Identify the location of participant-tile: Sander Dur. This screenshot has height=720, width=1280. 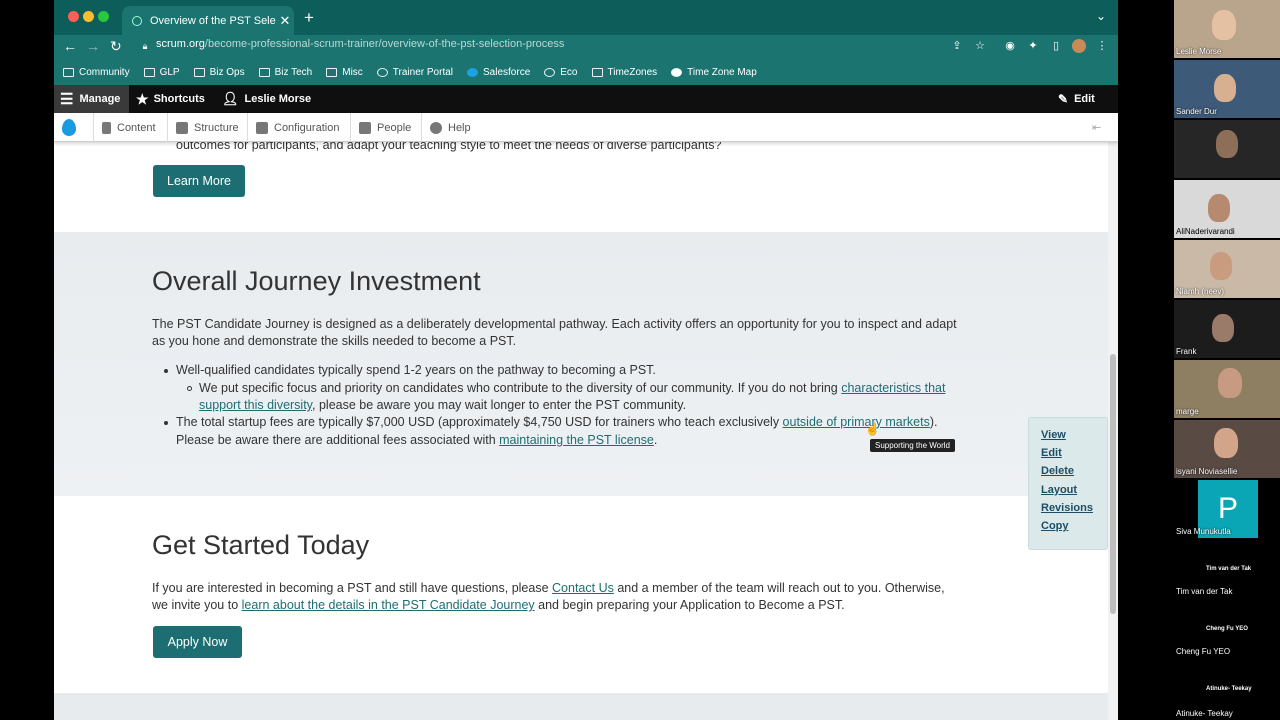
(1227, 89).